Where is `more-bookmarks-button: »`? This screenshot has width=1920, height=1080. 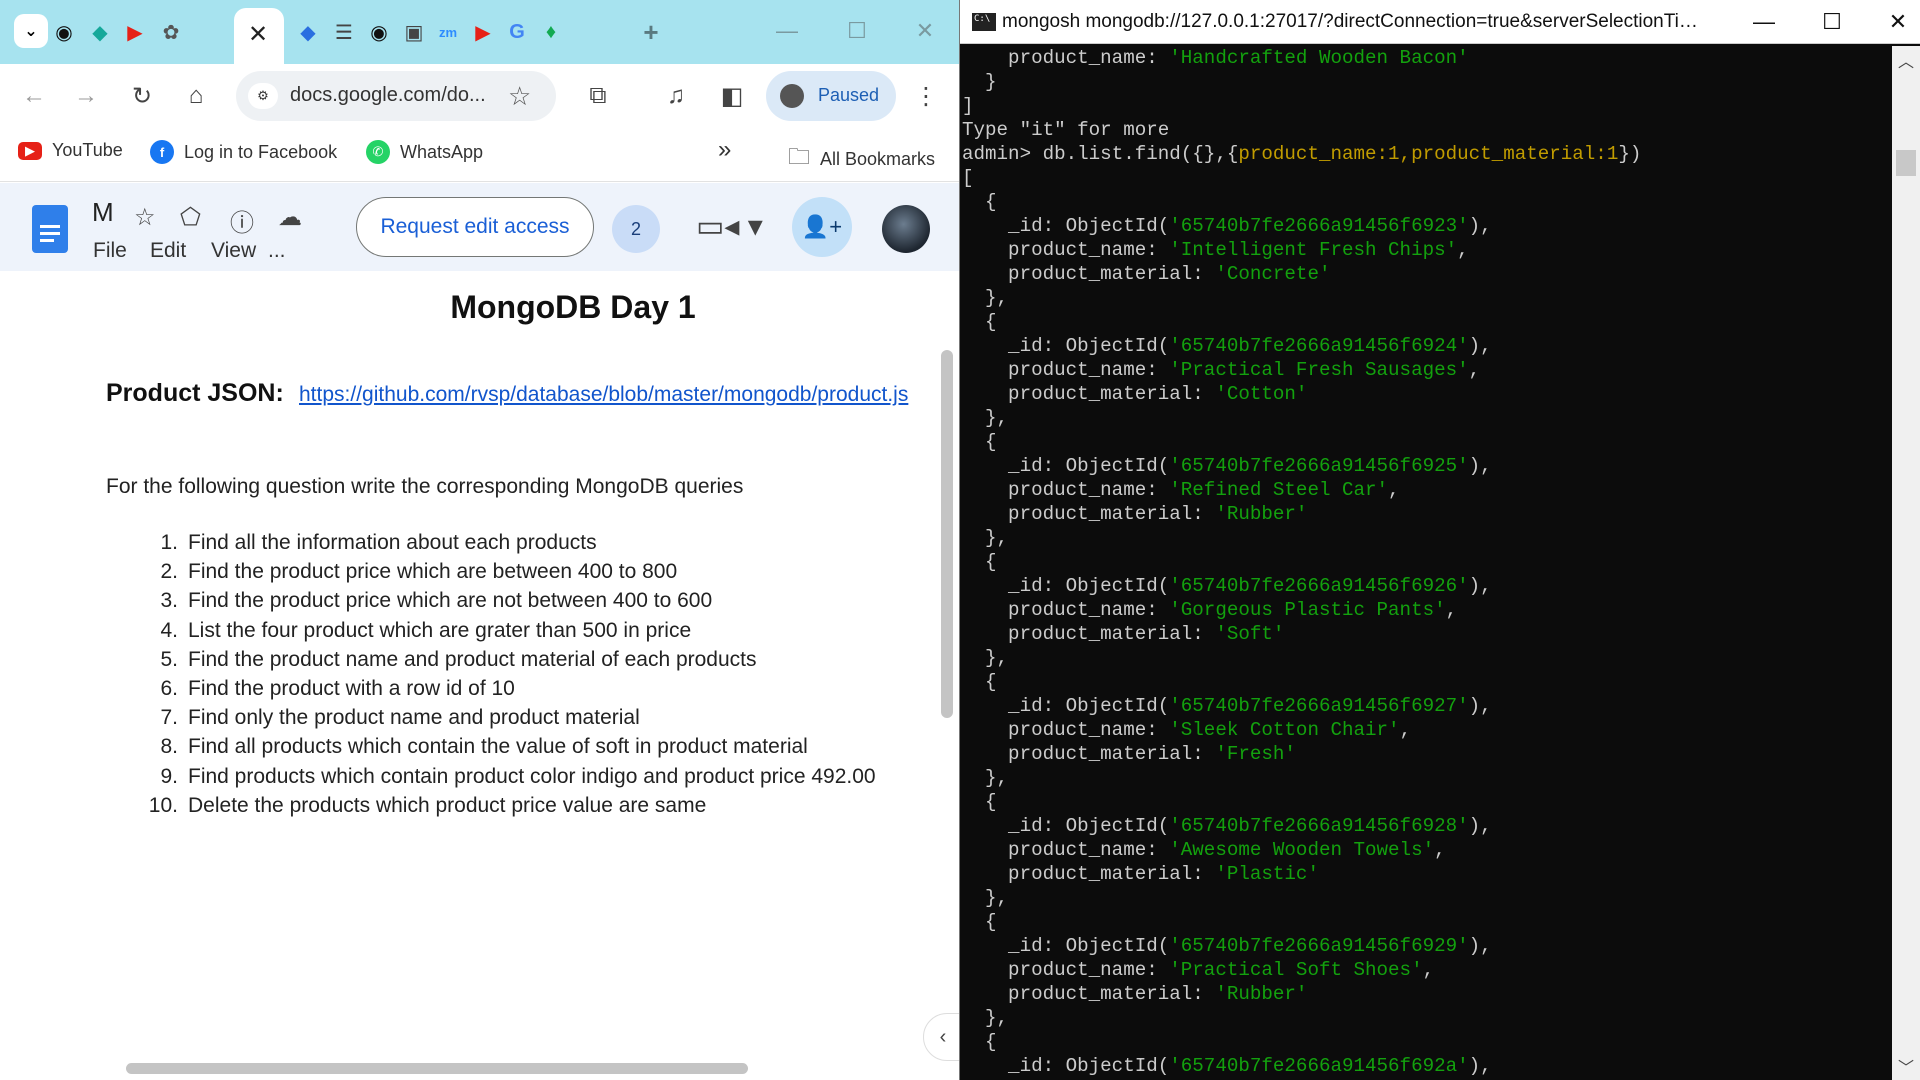
more-bookmarks-button: » is located at coordinates (724, 150).